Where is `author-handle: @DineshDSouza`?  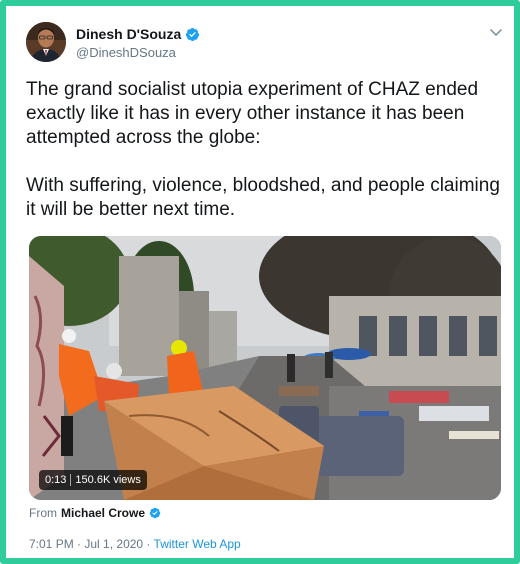 author-handle: @DineshDSouza is located at coordinates (126, 52).